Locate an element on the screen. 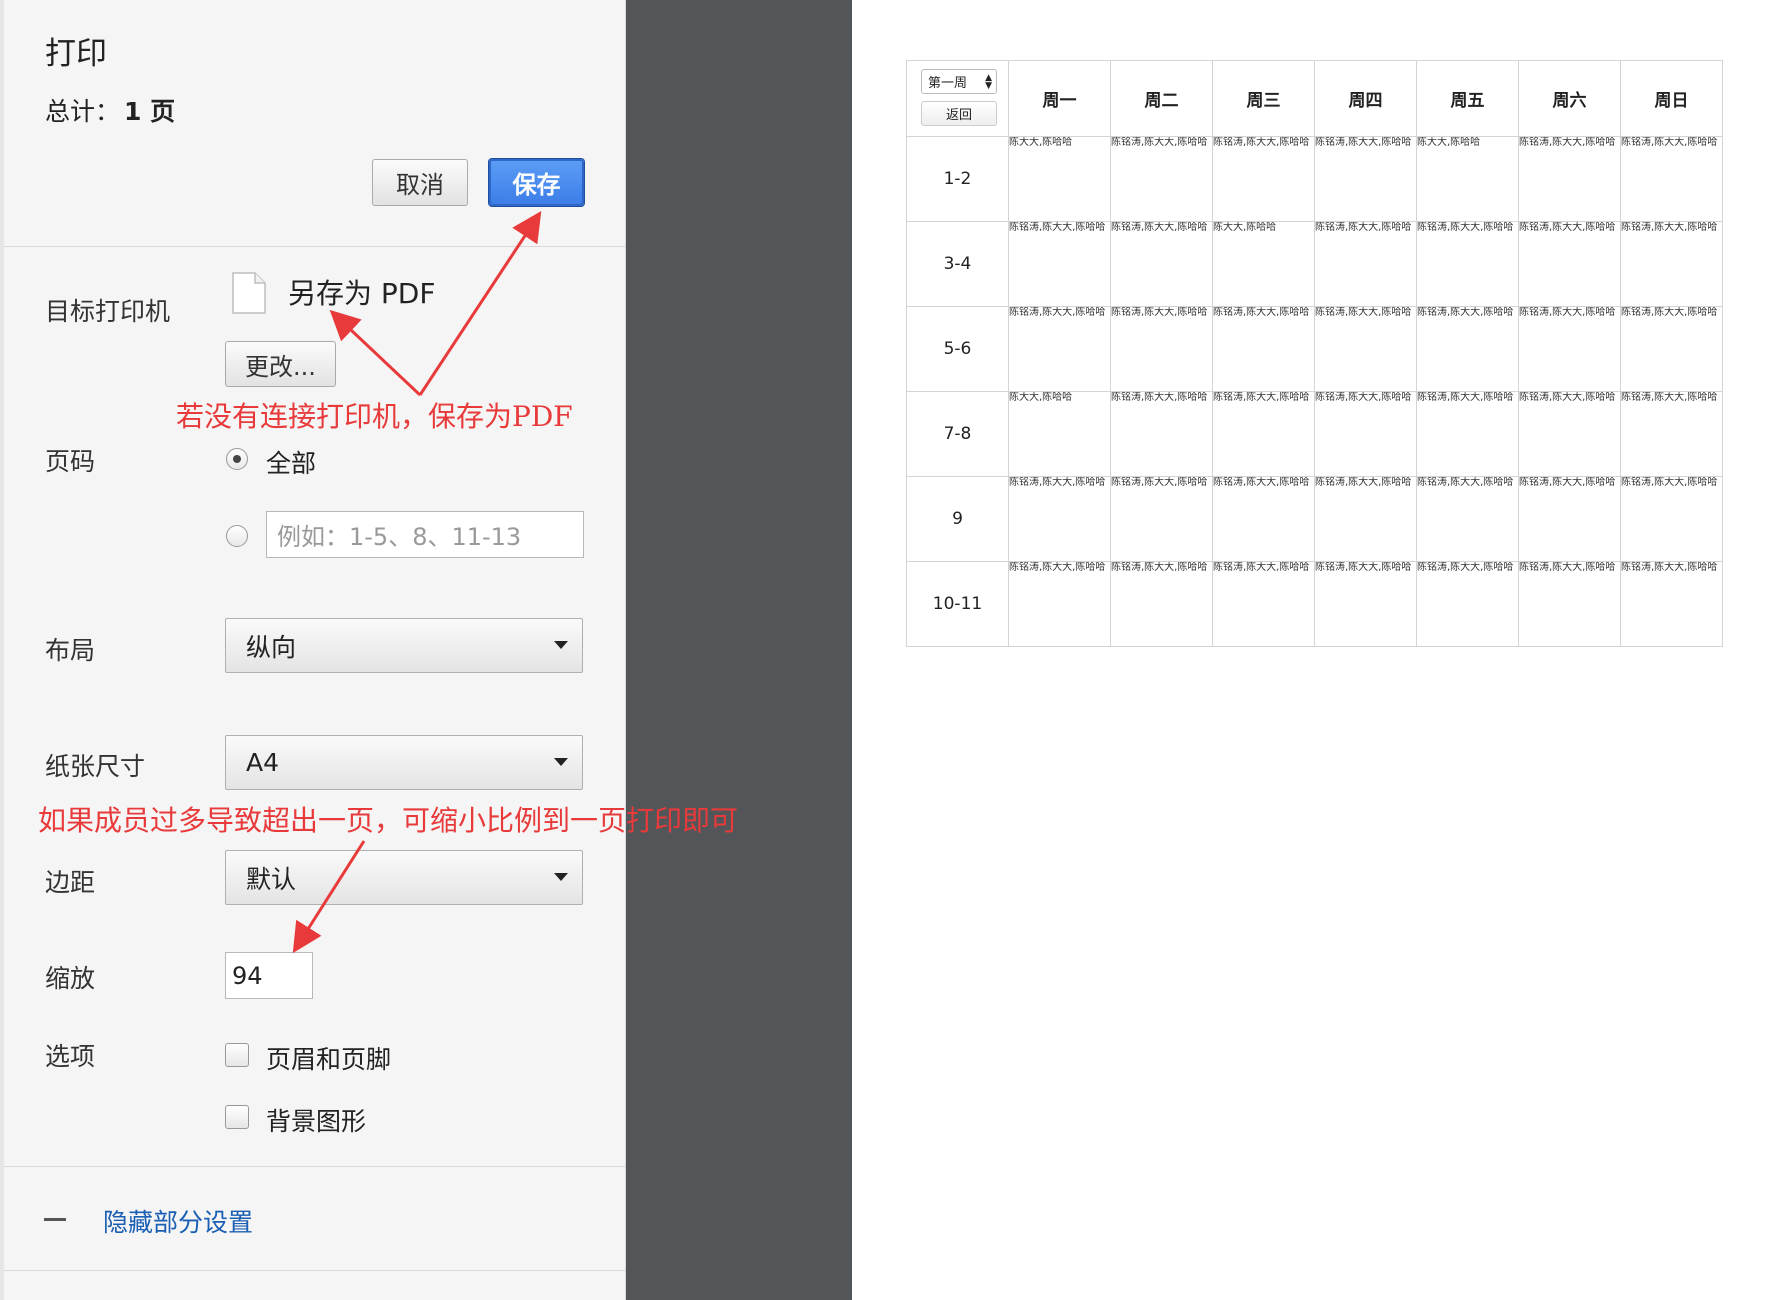 This screenshot has width=1782, height=1300. paper-size-value: A4 is located at coordinates (263, 762).